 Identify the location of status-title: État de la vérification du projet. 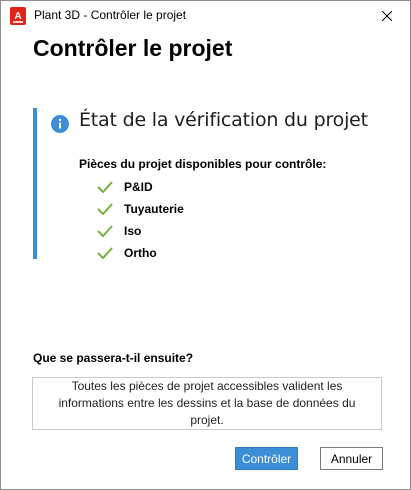
(223, 120).